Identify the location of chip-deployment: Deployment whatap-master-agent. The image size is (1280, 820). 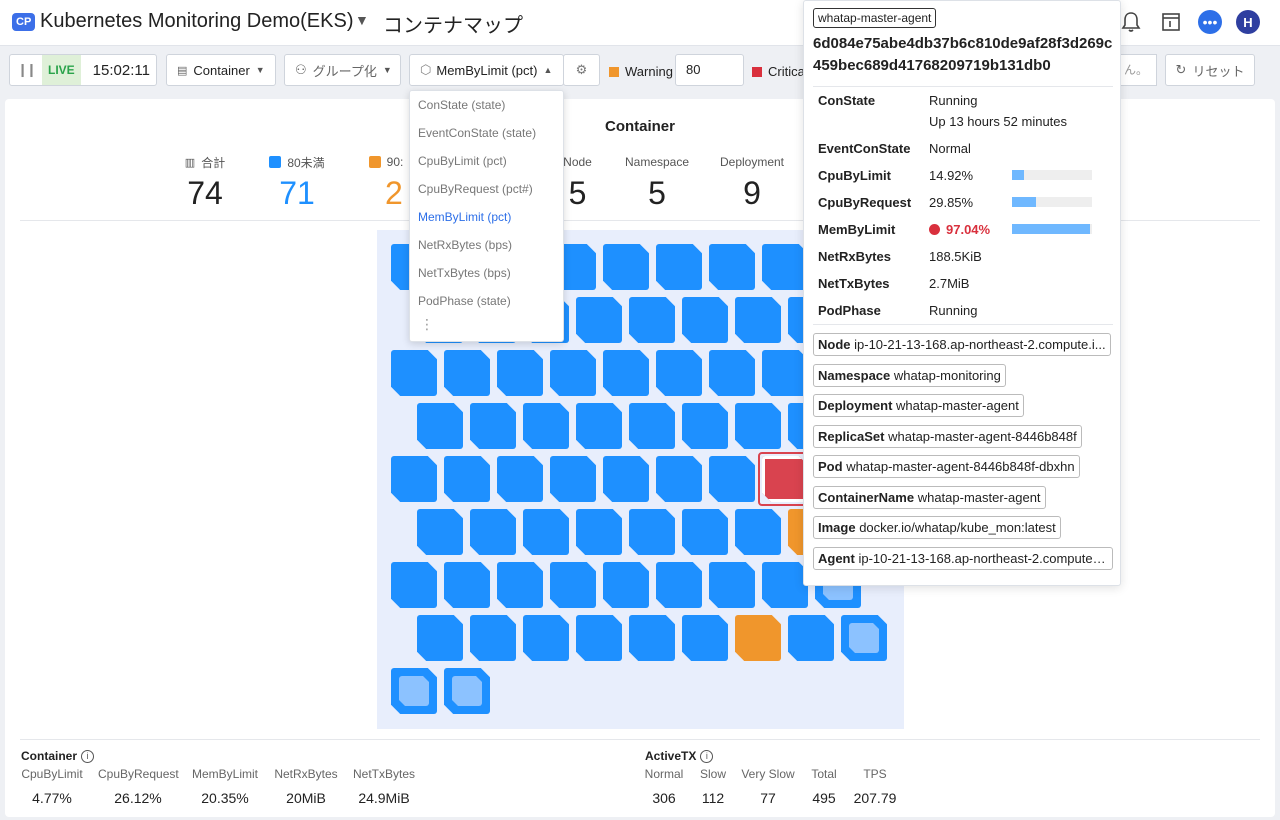
(918, 405).